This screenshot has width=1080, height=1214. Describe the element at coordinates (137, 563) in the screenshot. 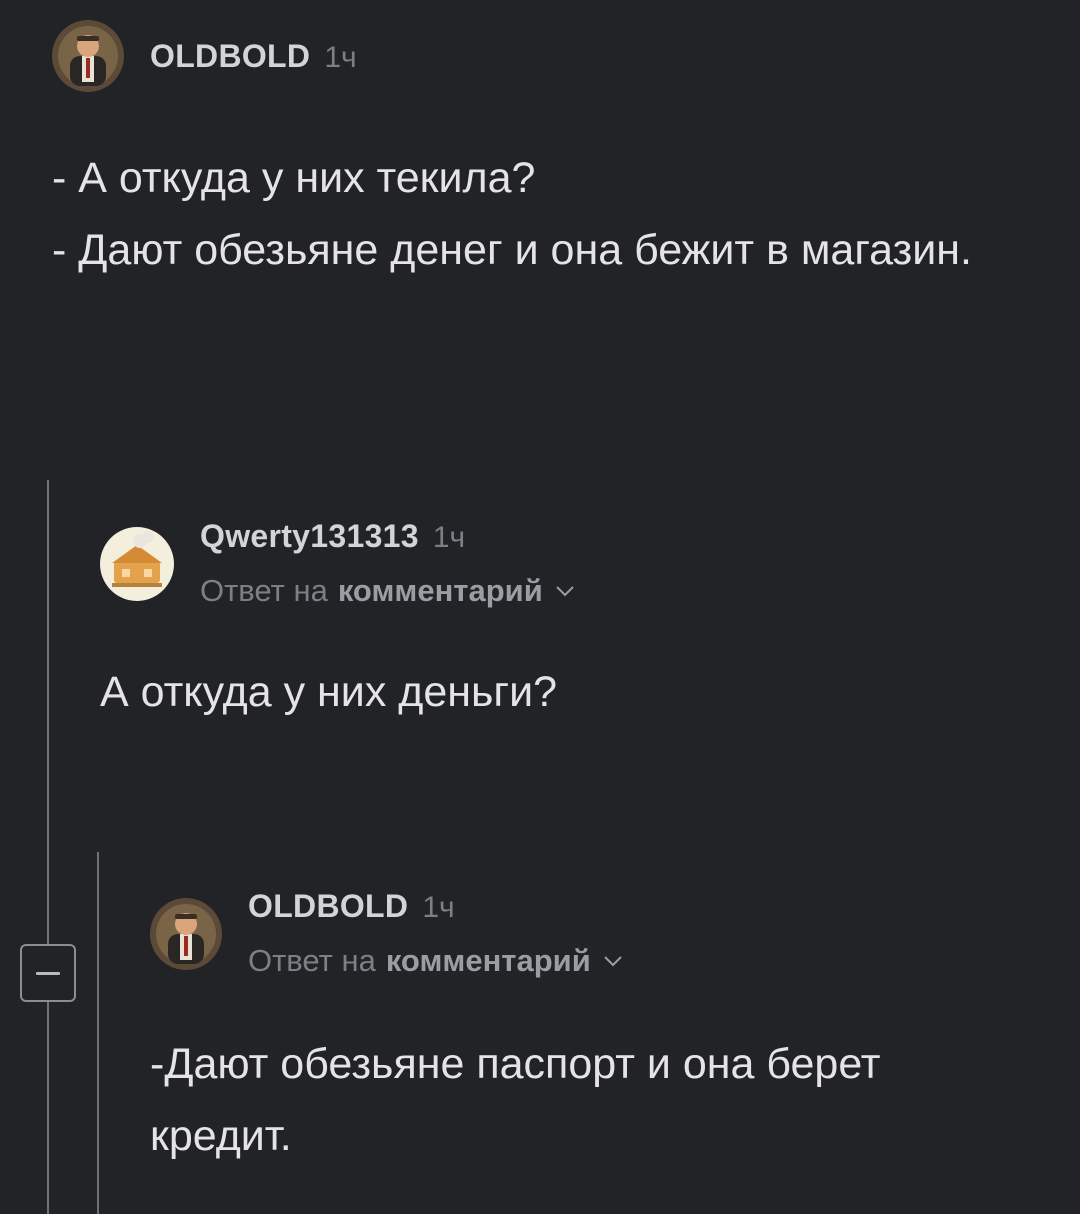

I see `avatar-house-icon` at that location.